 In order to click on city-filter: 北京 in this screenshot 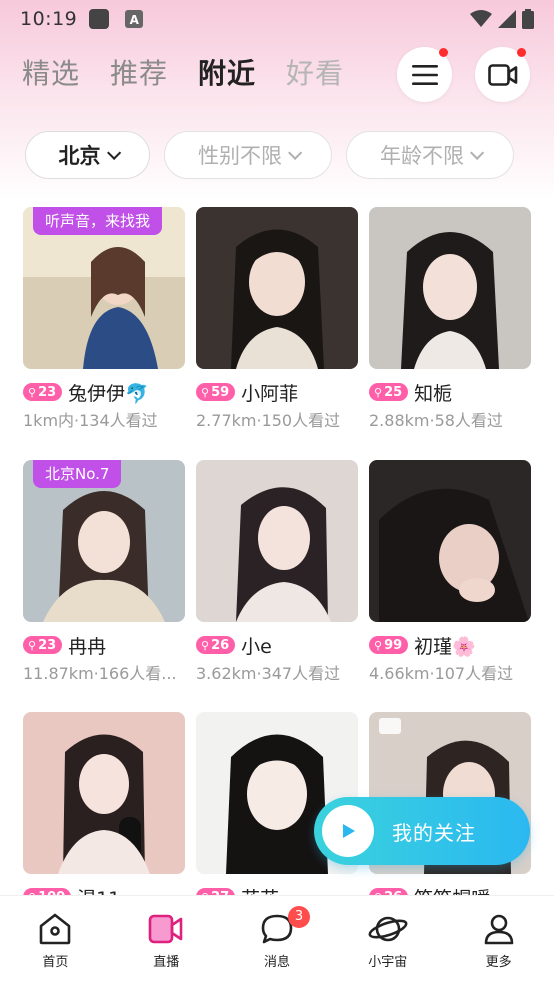, I will do `click(87, 155)`.